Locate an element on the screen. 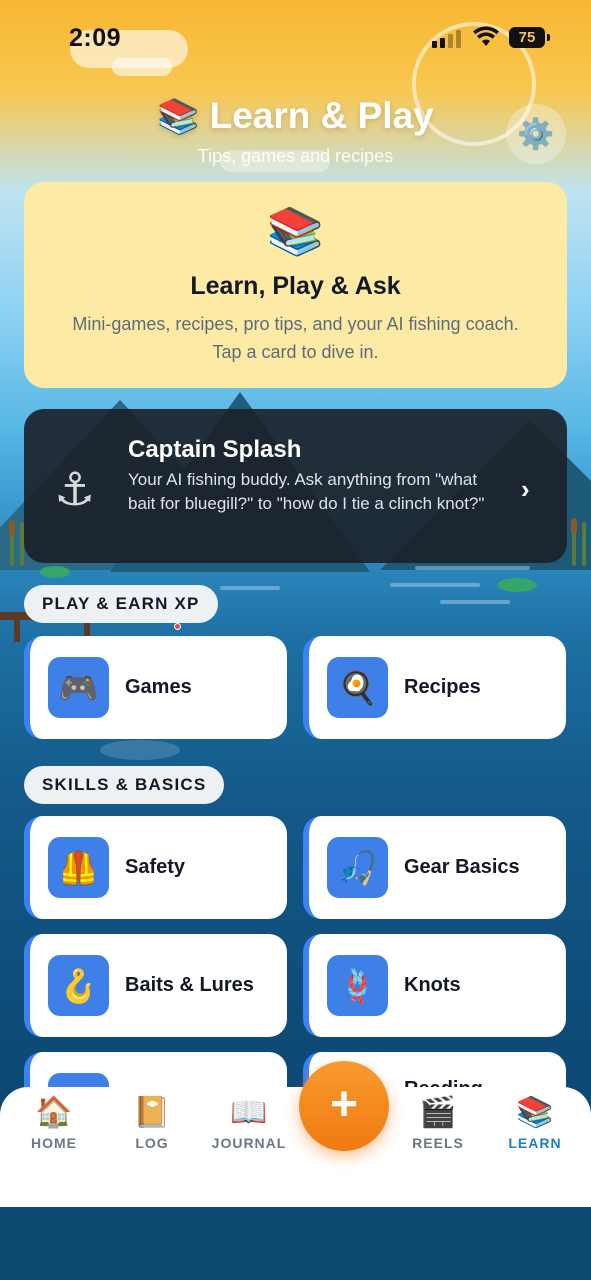 Image resolution: width=591 pixels, height=1280 pixels. nav-log: 📔 LOG is located at coordinates (152, 1122).